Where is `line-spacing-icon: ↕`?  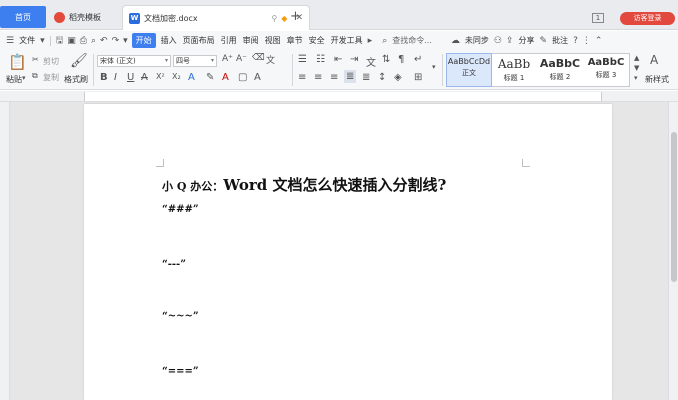
line-spacing-icon: ↕ is located at coordinates (382, 77).